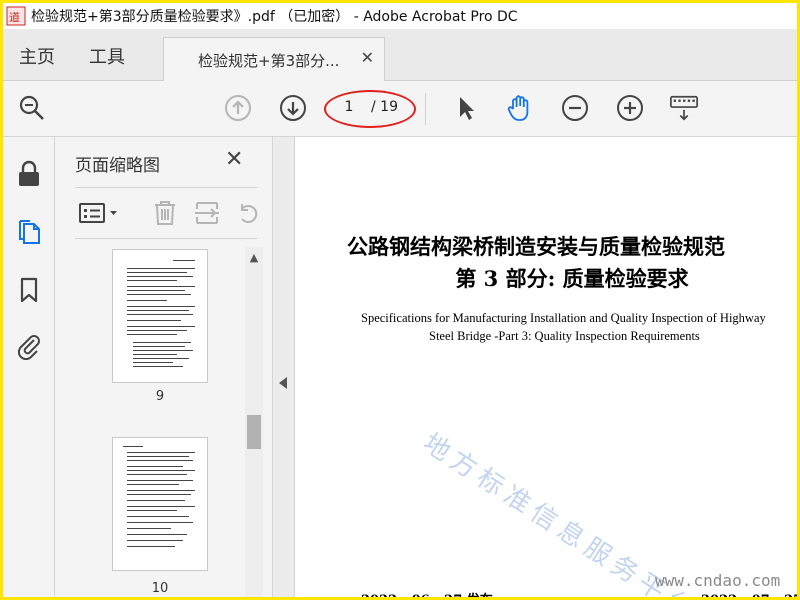  Describe the element at coordinates (283, 383) in the screenshot. I see `collapse-arrow-icon` at that location.